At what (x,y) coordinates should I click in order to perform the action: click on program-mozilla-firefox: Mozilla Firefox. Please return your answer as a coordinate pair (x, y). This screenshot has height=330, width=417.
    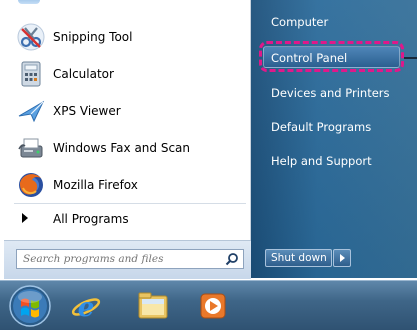
    Looking at the image, I should click on (127, 184).